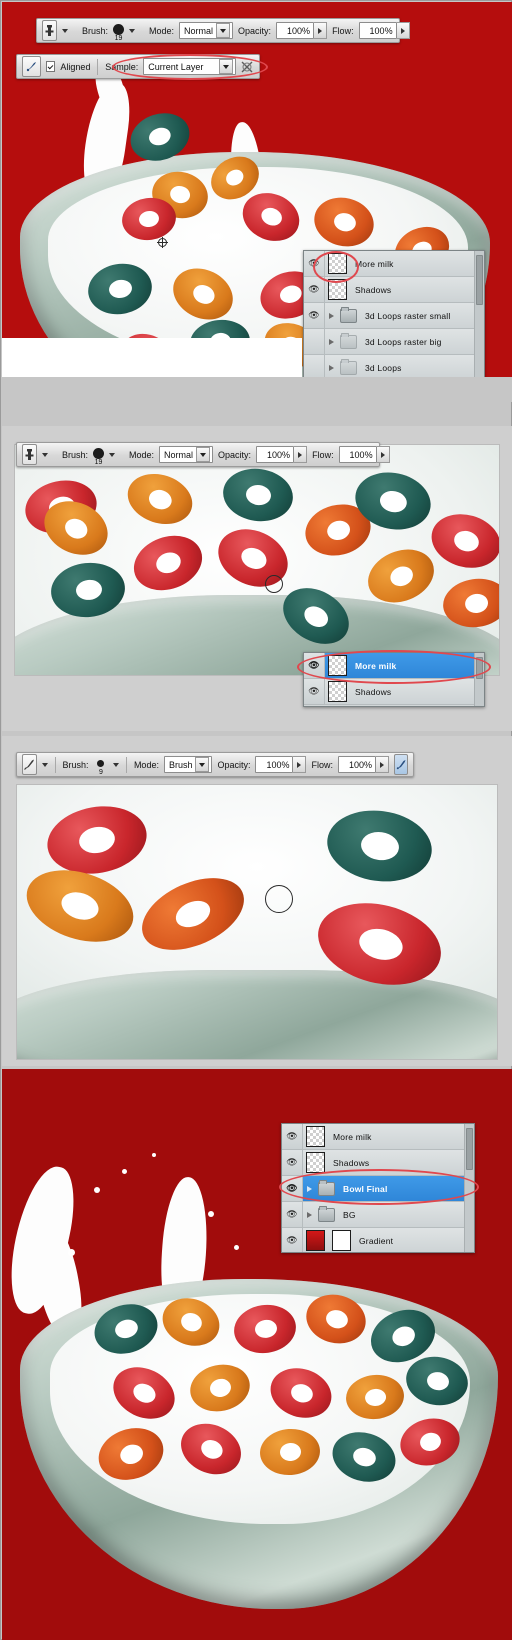 Image resolution: width=512 pixels, height=1640 pixels. What do you see at coordinates (247, 67) in the screenshot?
I see `ignore-adjustment-layers-icon` at bounding box center [247, 67].